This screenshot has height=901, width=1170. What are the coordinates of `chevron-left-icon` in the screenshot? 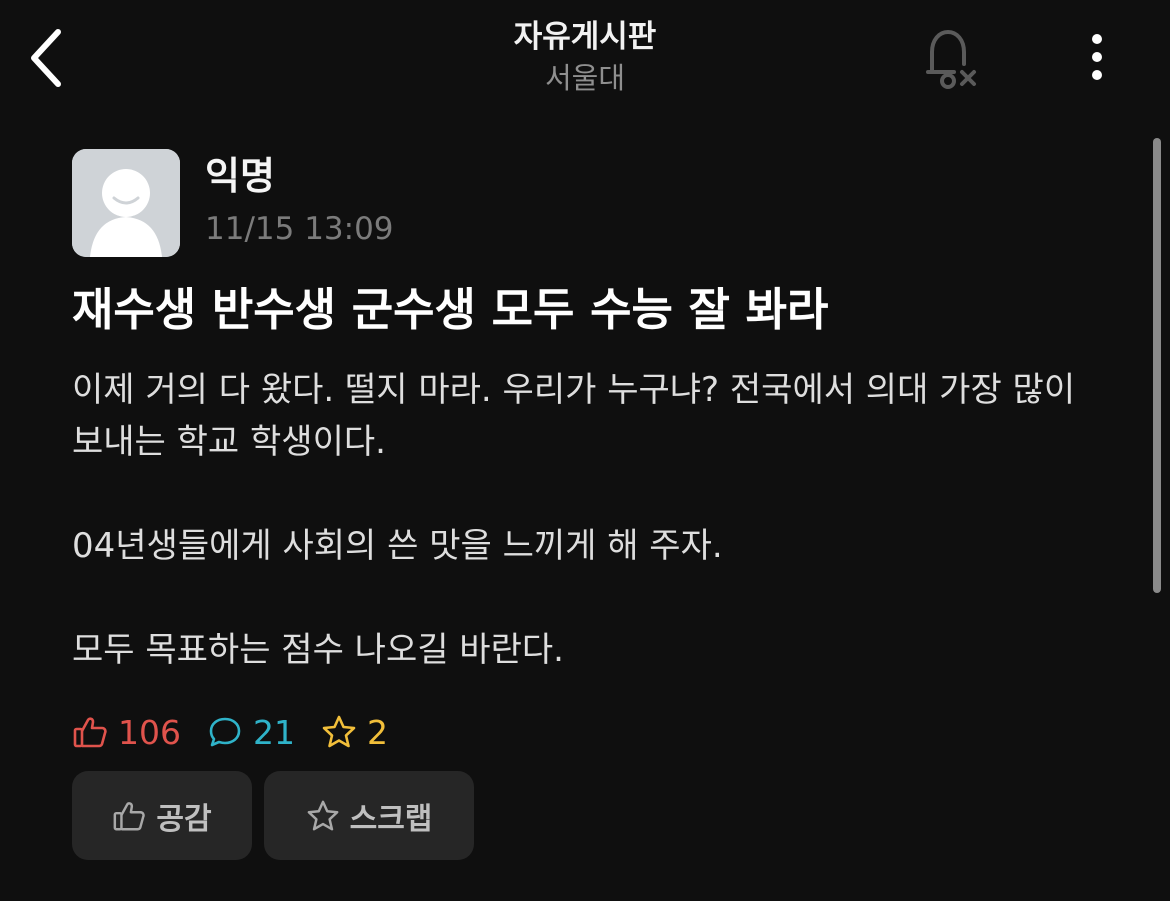 It's located at (46, 58).